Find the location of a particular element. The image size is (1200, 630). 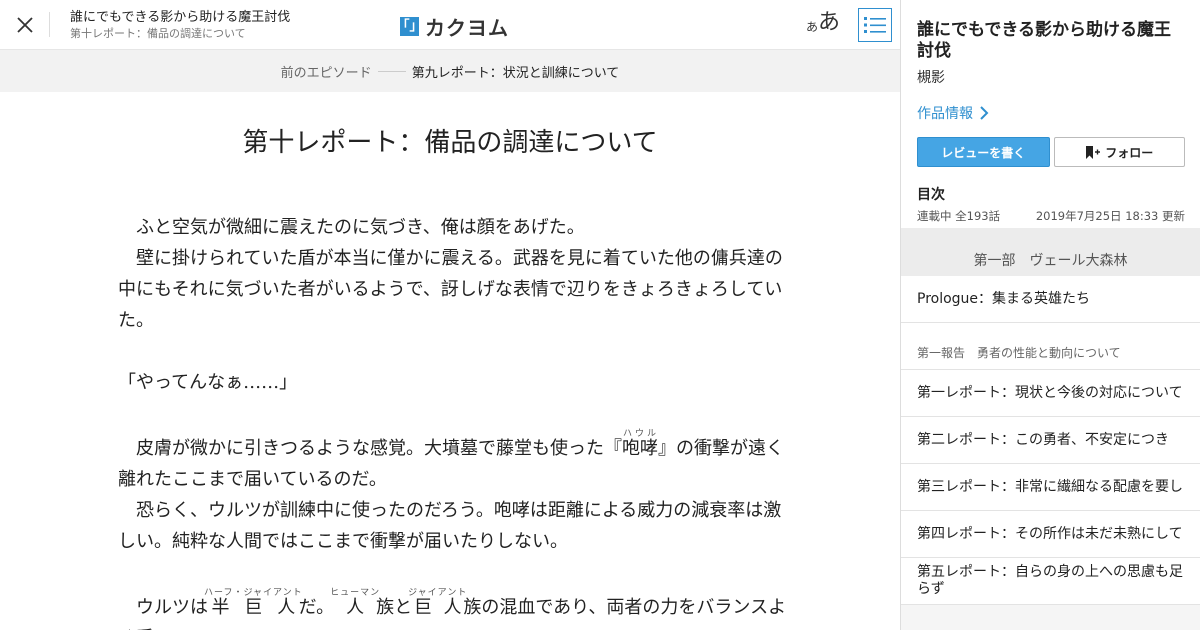

toc-part-title: 第一部 ヴェール大森林 is located at coordinates (1050, 252).